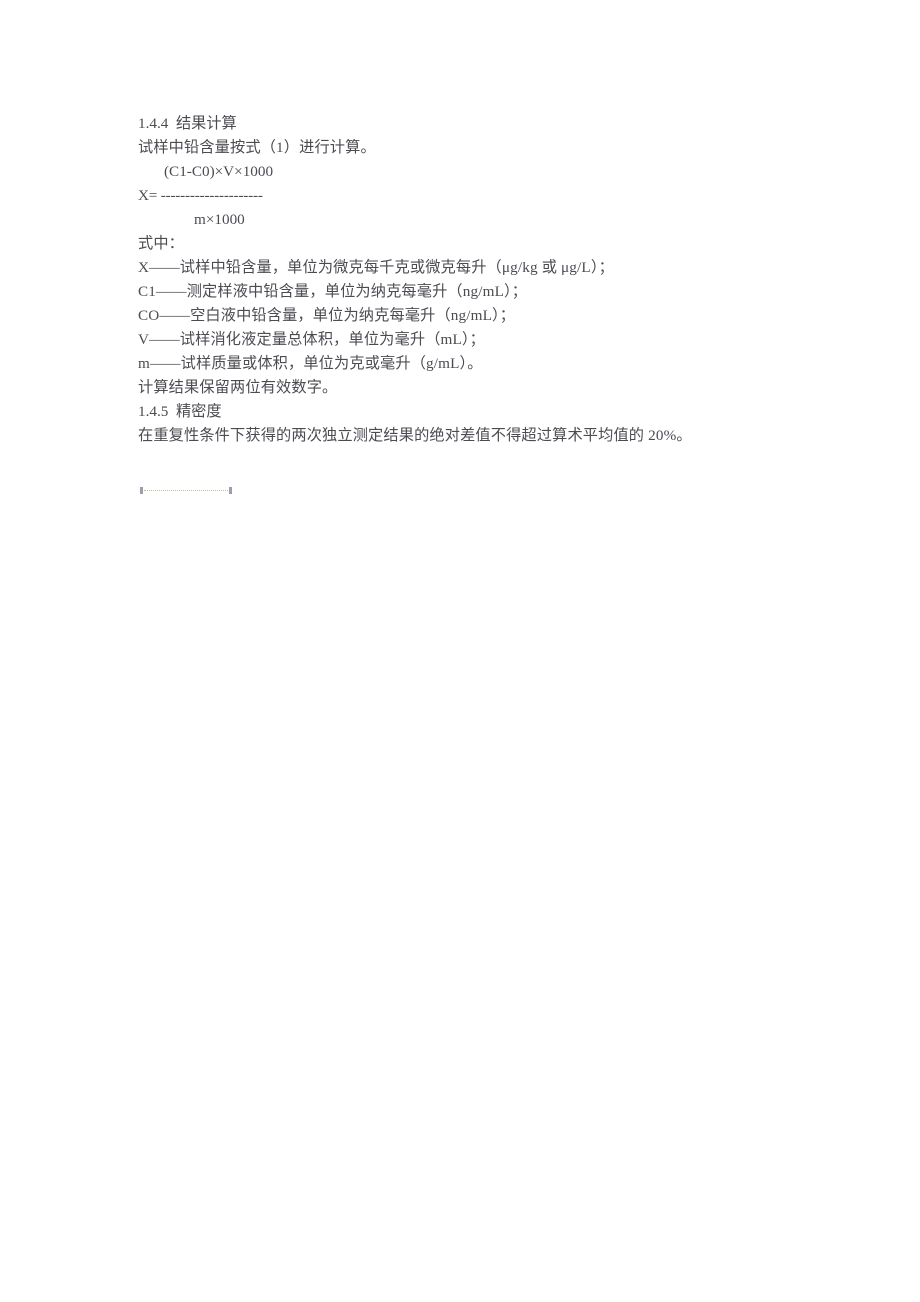  I want to click on artifact-end-cap-left, so click(141, 490).